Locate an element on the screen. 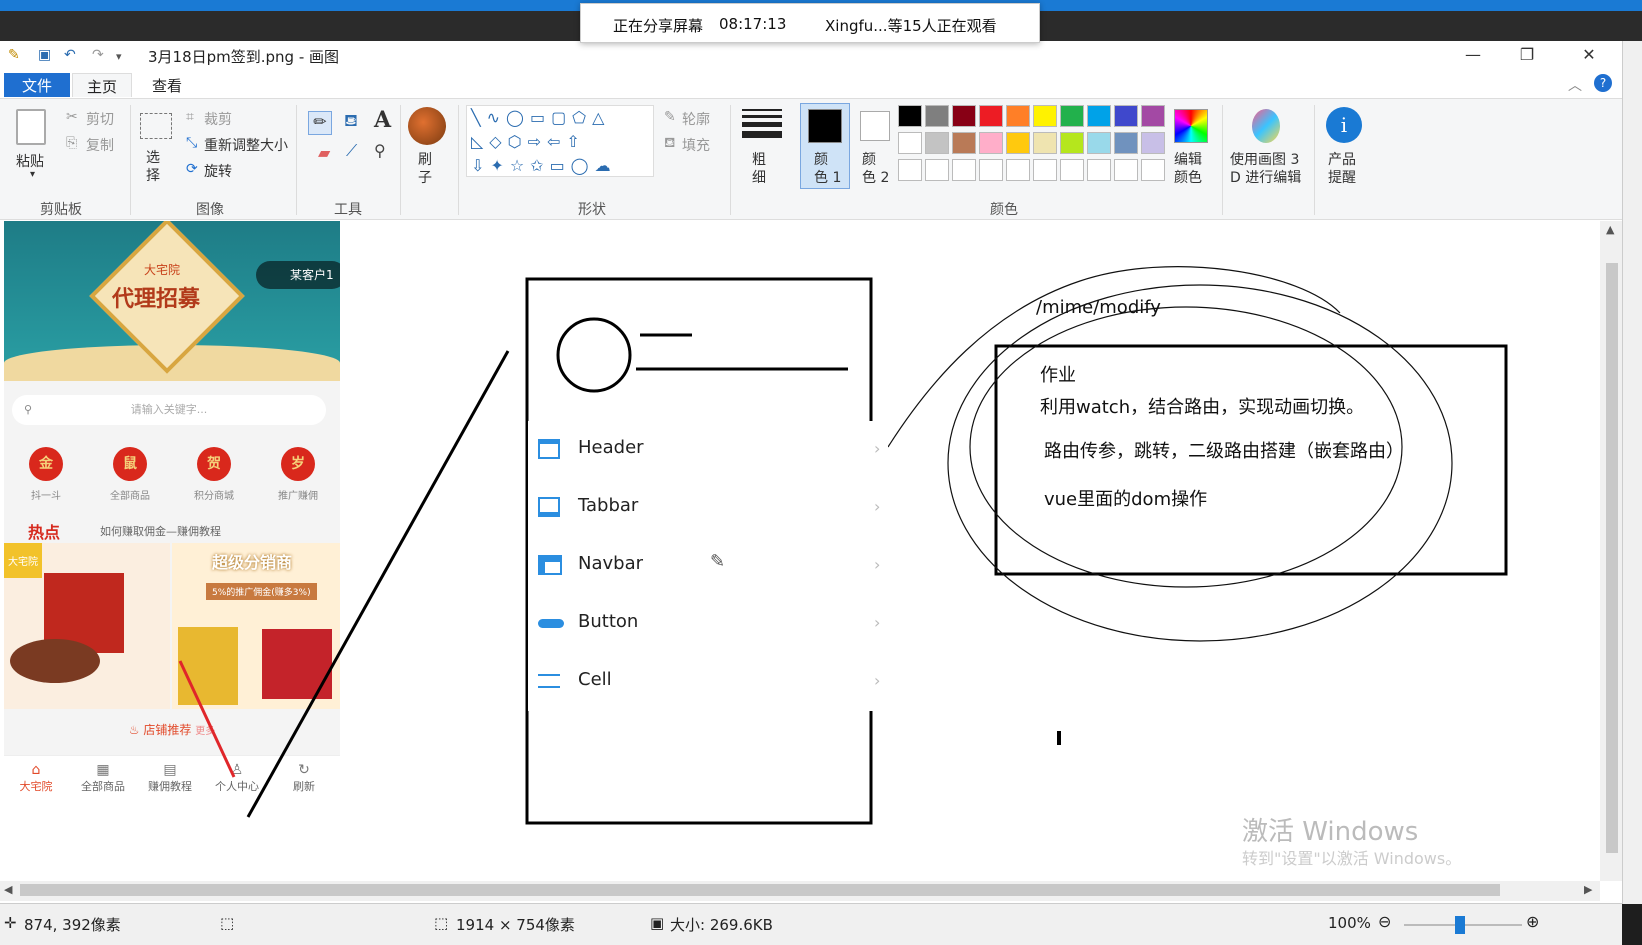 The image size is (1642, 945). zoom-in-icon: ⊕ is located at coordinates (1532, 921).